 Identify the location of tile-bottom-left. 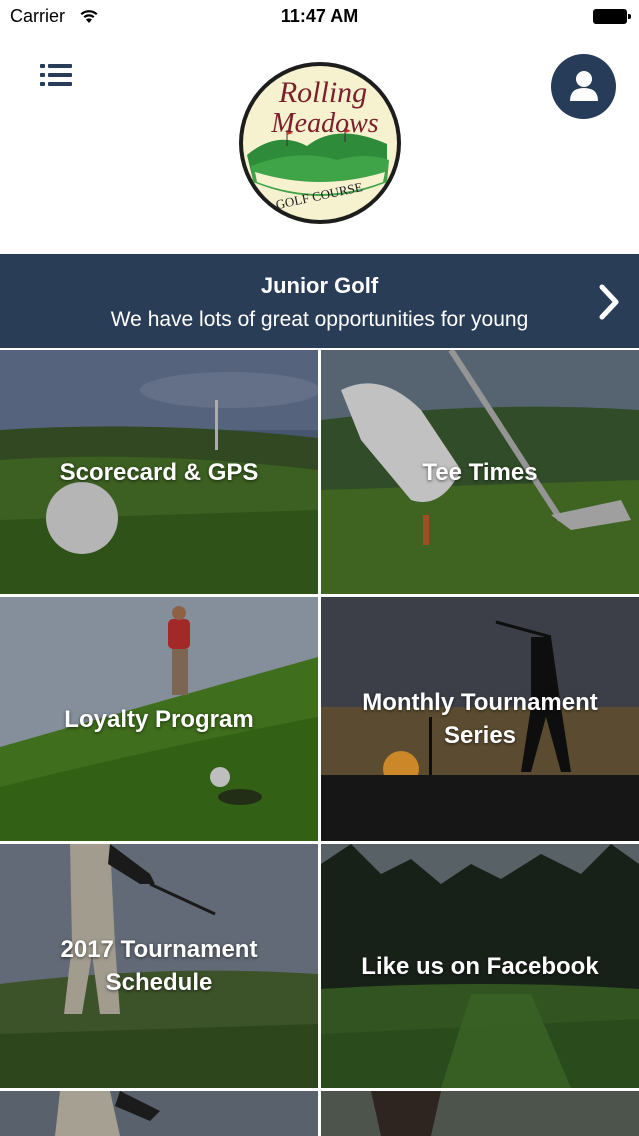
(159, 1113).